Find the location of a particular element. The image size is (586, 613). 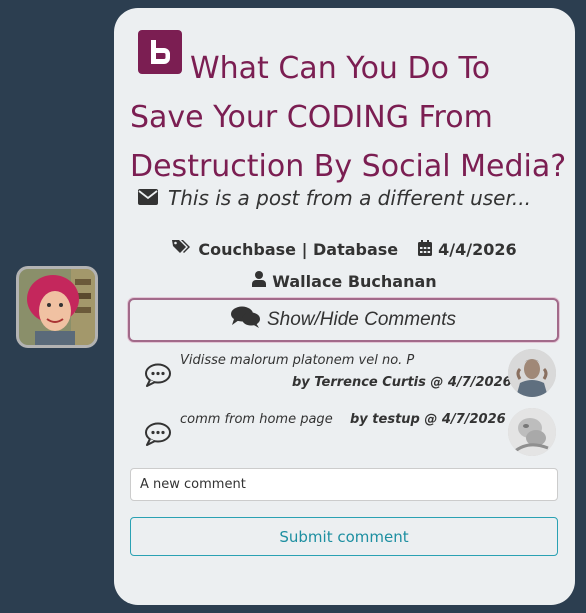

post-author-row: Wallace Buchanan is located at coordinates (344, 281).